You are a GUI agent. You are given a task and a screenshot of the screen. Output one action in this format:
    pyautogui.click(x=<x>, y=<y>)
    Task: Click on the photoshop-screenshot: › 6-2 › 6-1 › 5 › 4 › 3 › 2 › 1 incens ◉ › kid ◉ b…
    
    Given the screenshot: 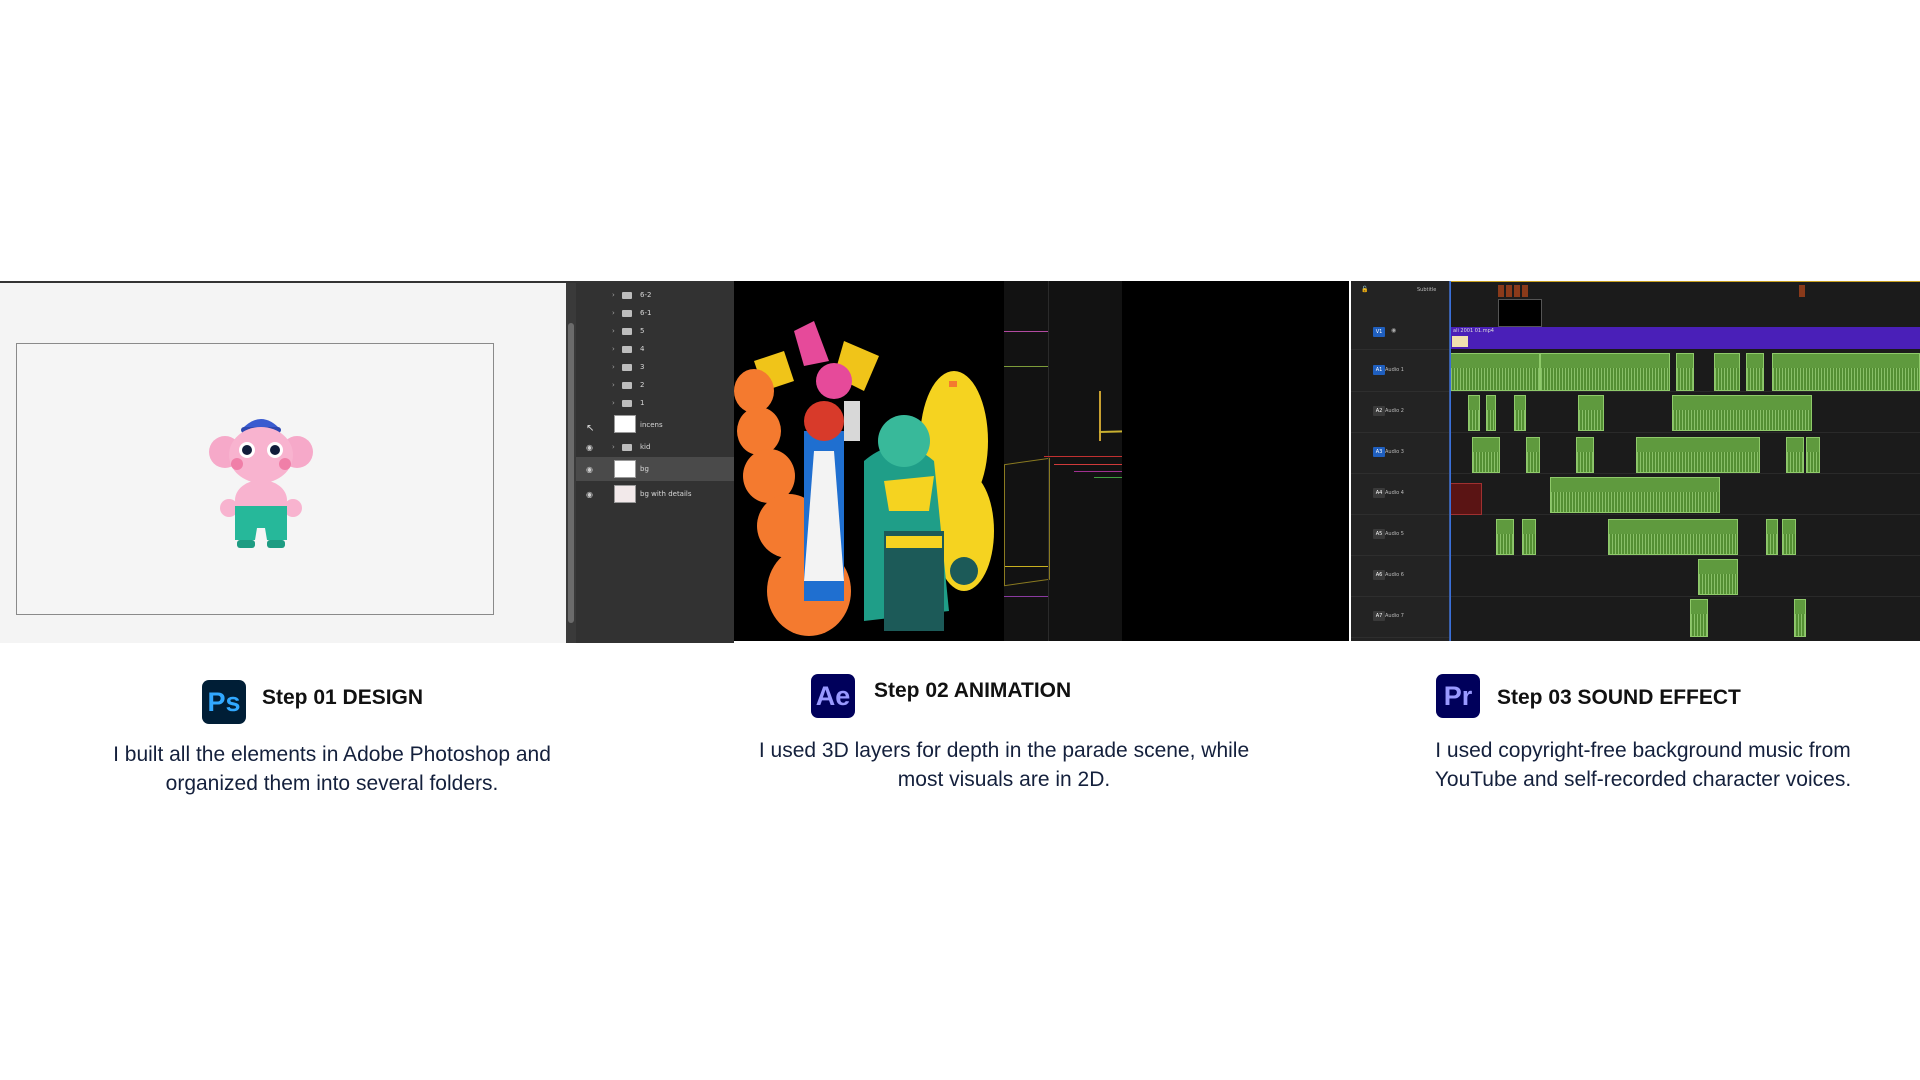 What is the action you would take?
    pyautogui.click(x=367, y=462)
    